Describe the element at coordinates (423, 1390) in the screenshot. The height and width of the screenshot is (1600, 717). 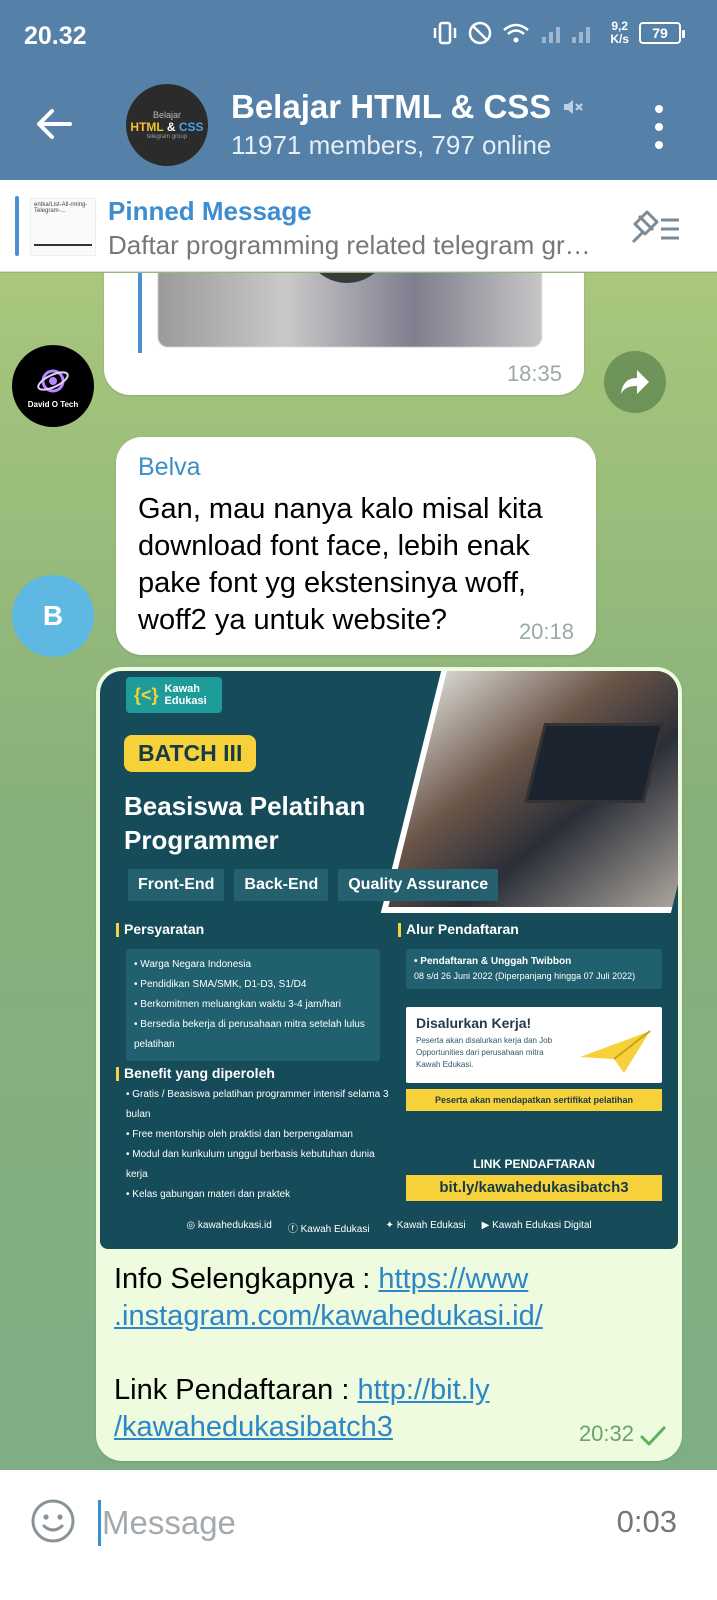
I see `registration-link: http://bit.ly` at that location.